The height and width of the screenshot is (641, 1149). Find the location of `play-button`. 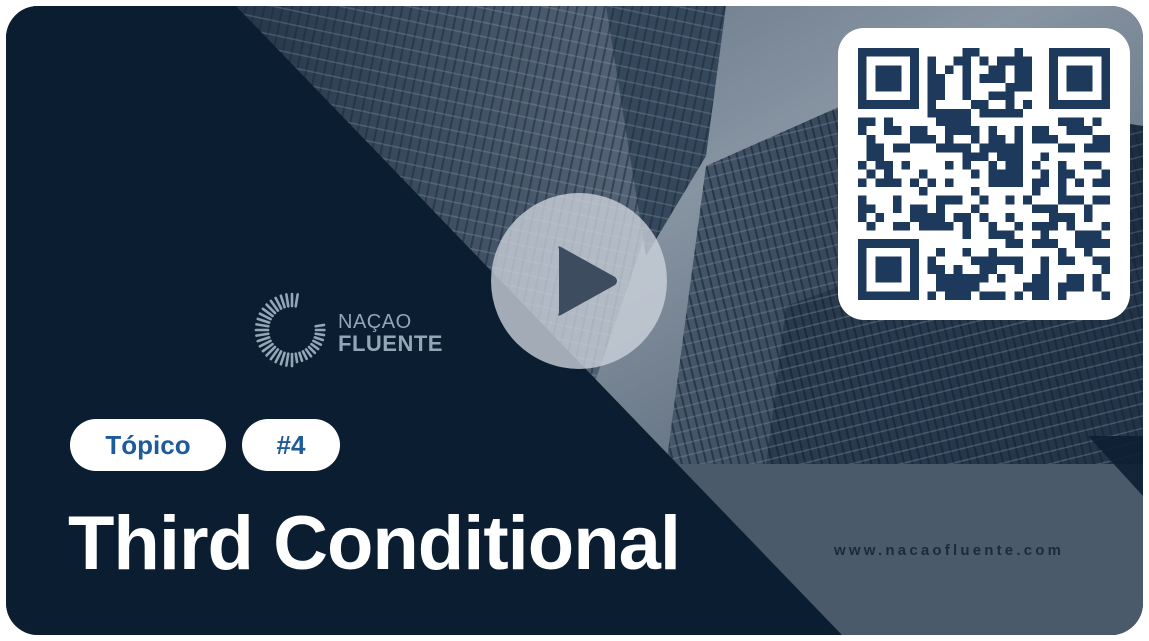

play-button is located at coordinates (579, 281).